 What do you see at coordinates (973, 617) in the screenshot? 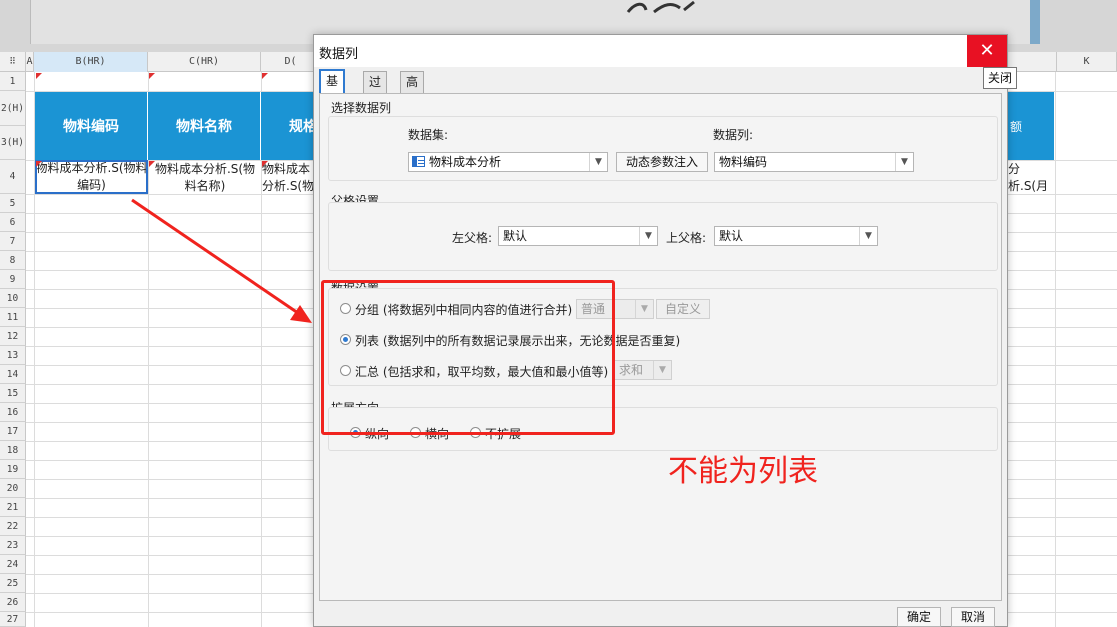
I see `cancel-button: 取消` at bounding box center [973, 617].